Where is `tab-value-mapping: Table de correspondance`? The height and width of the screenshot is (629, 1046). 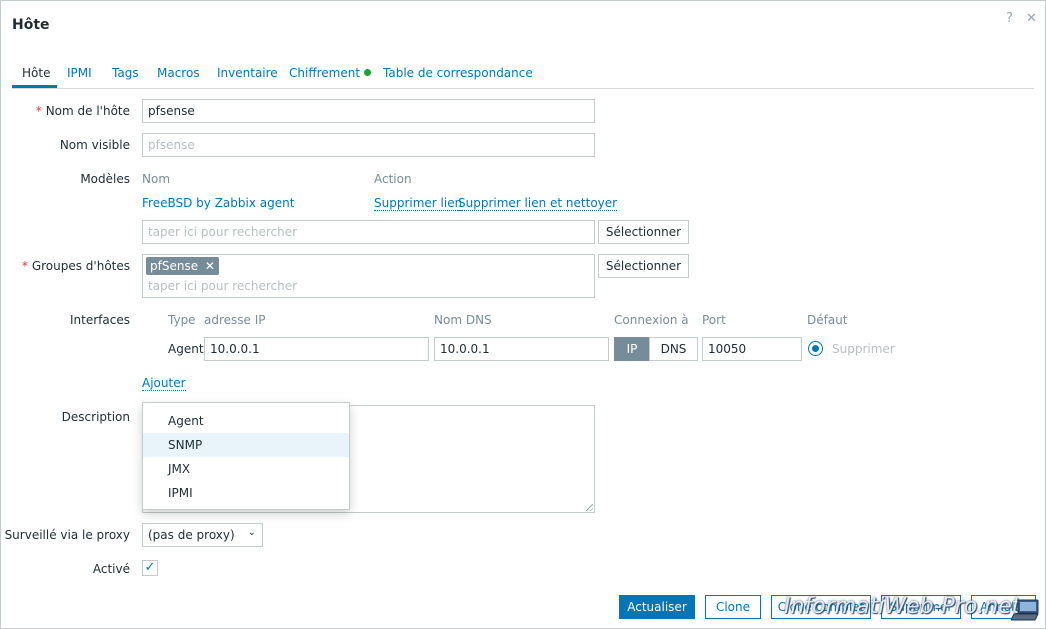
tab-value-mapping: Table de correspondance is located at coordinates (458, 73).